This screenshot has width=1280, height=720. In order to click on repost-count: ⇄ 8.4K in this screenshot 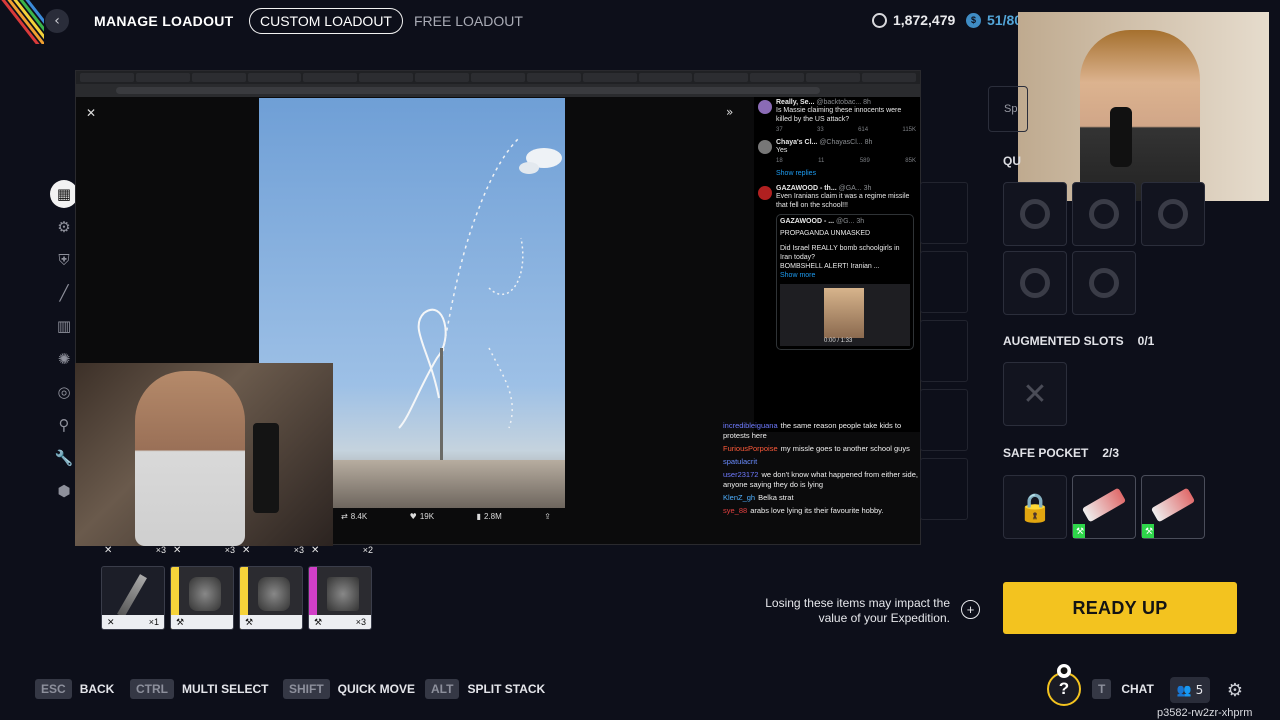, I will do `click(354, 516)`.